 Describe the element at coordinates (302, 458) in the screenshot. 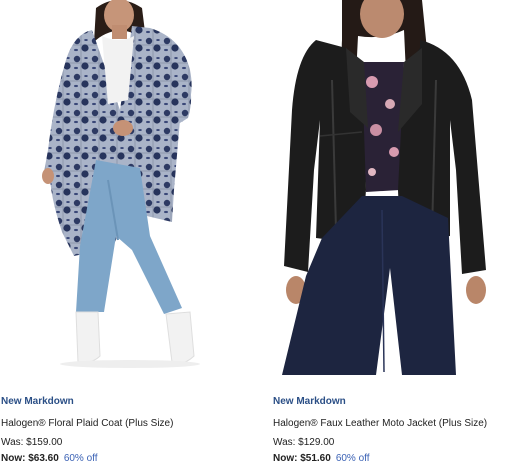

I see `now-price: Now: $51.60` at that location.